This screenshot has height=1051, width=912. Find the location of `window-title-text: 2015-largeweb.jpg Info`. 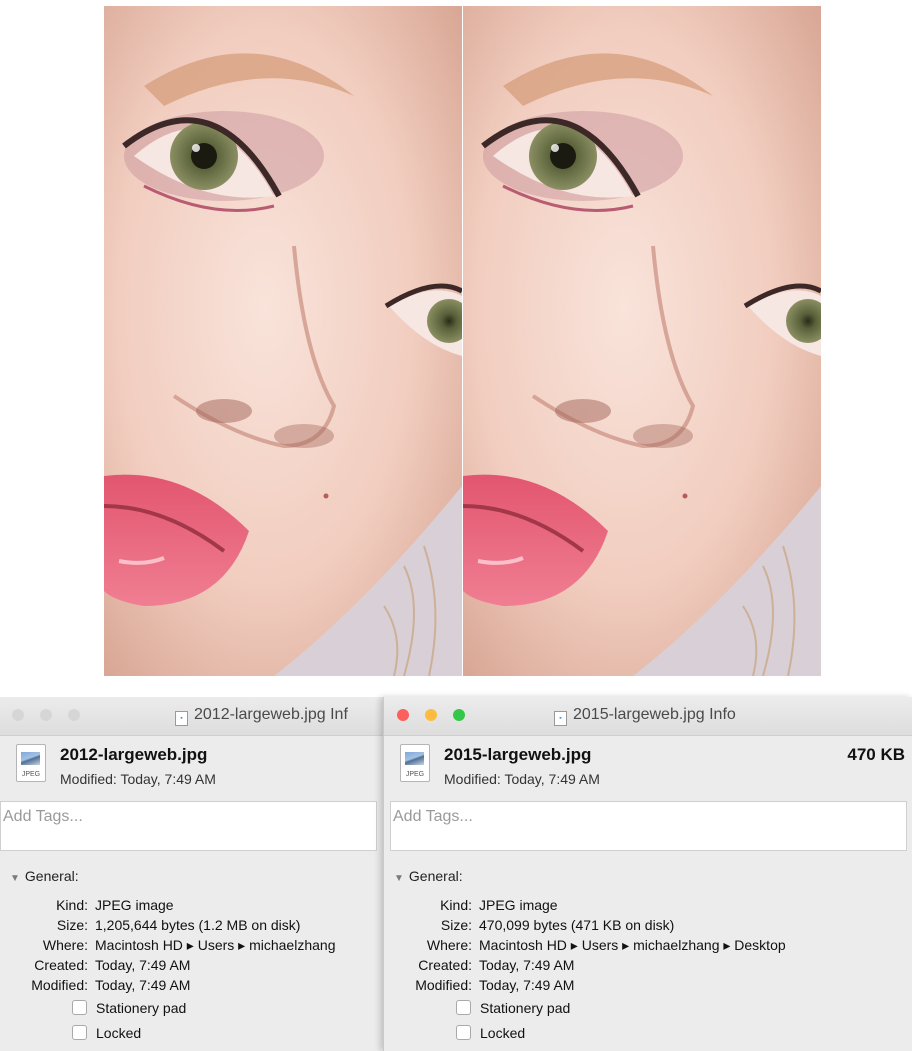

window-title-text: 2015-largeweb.jpg Info is located at coordinates (654, 714).